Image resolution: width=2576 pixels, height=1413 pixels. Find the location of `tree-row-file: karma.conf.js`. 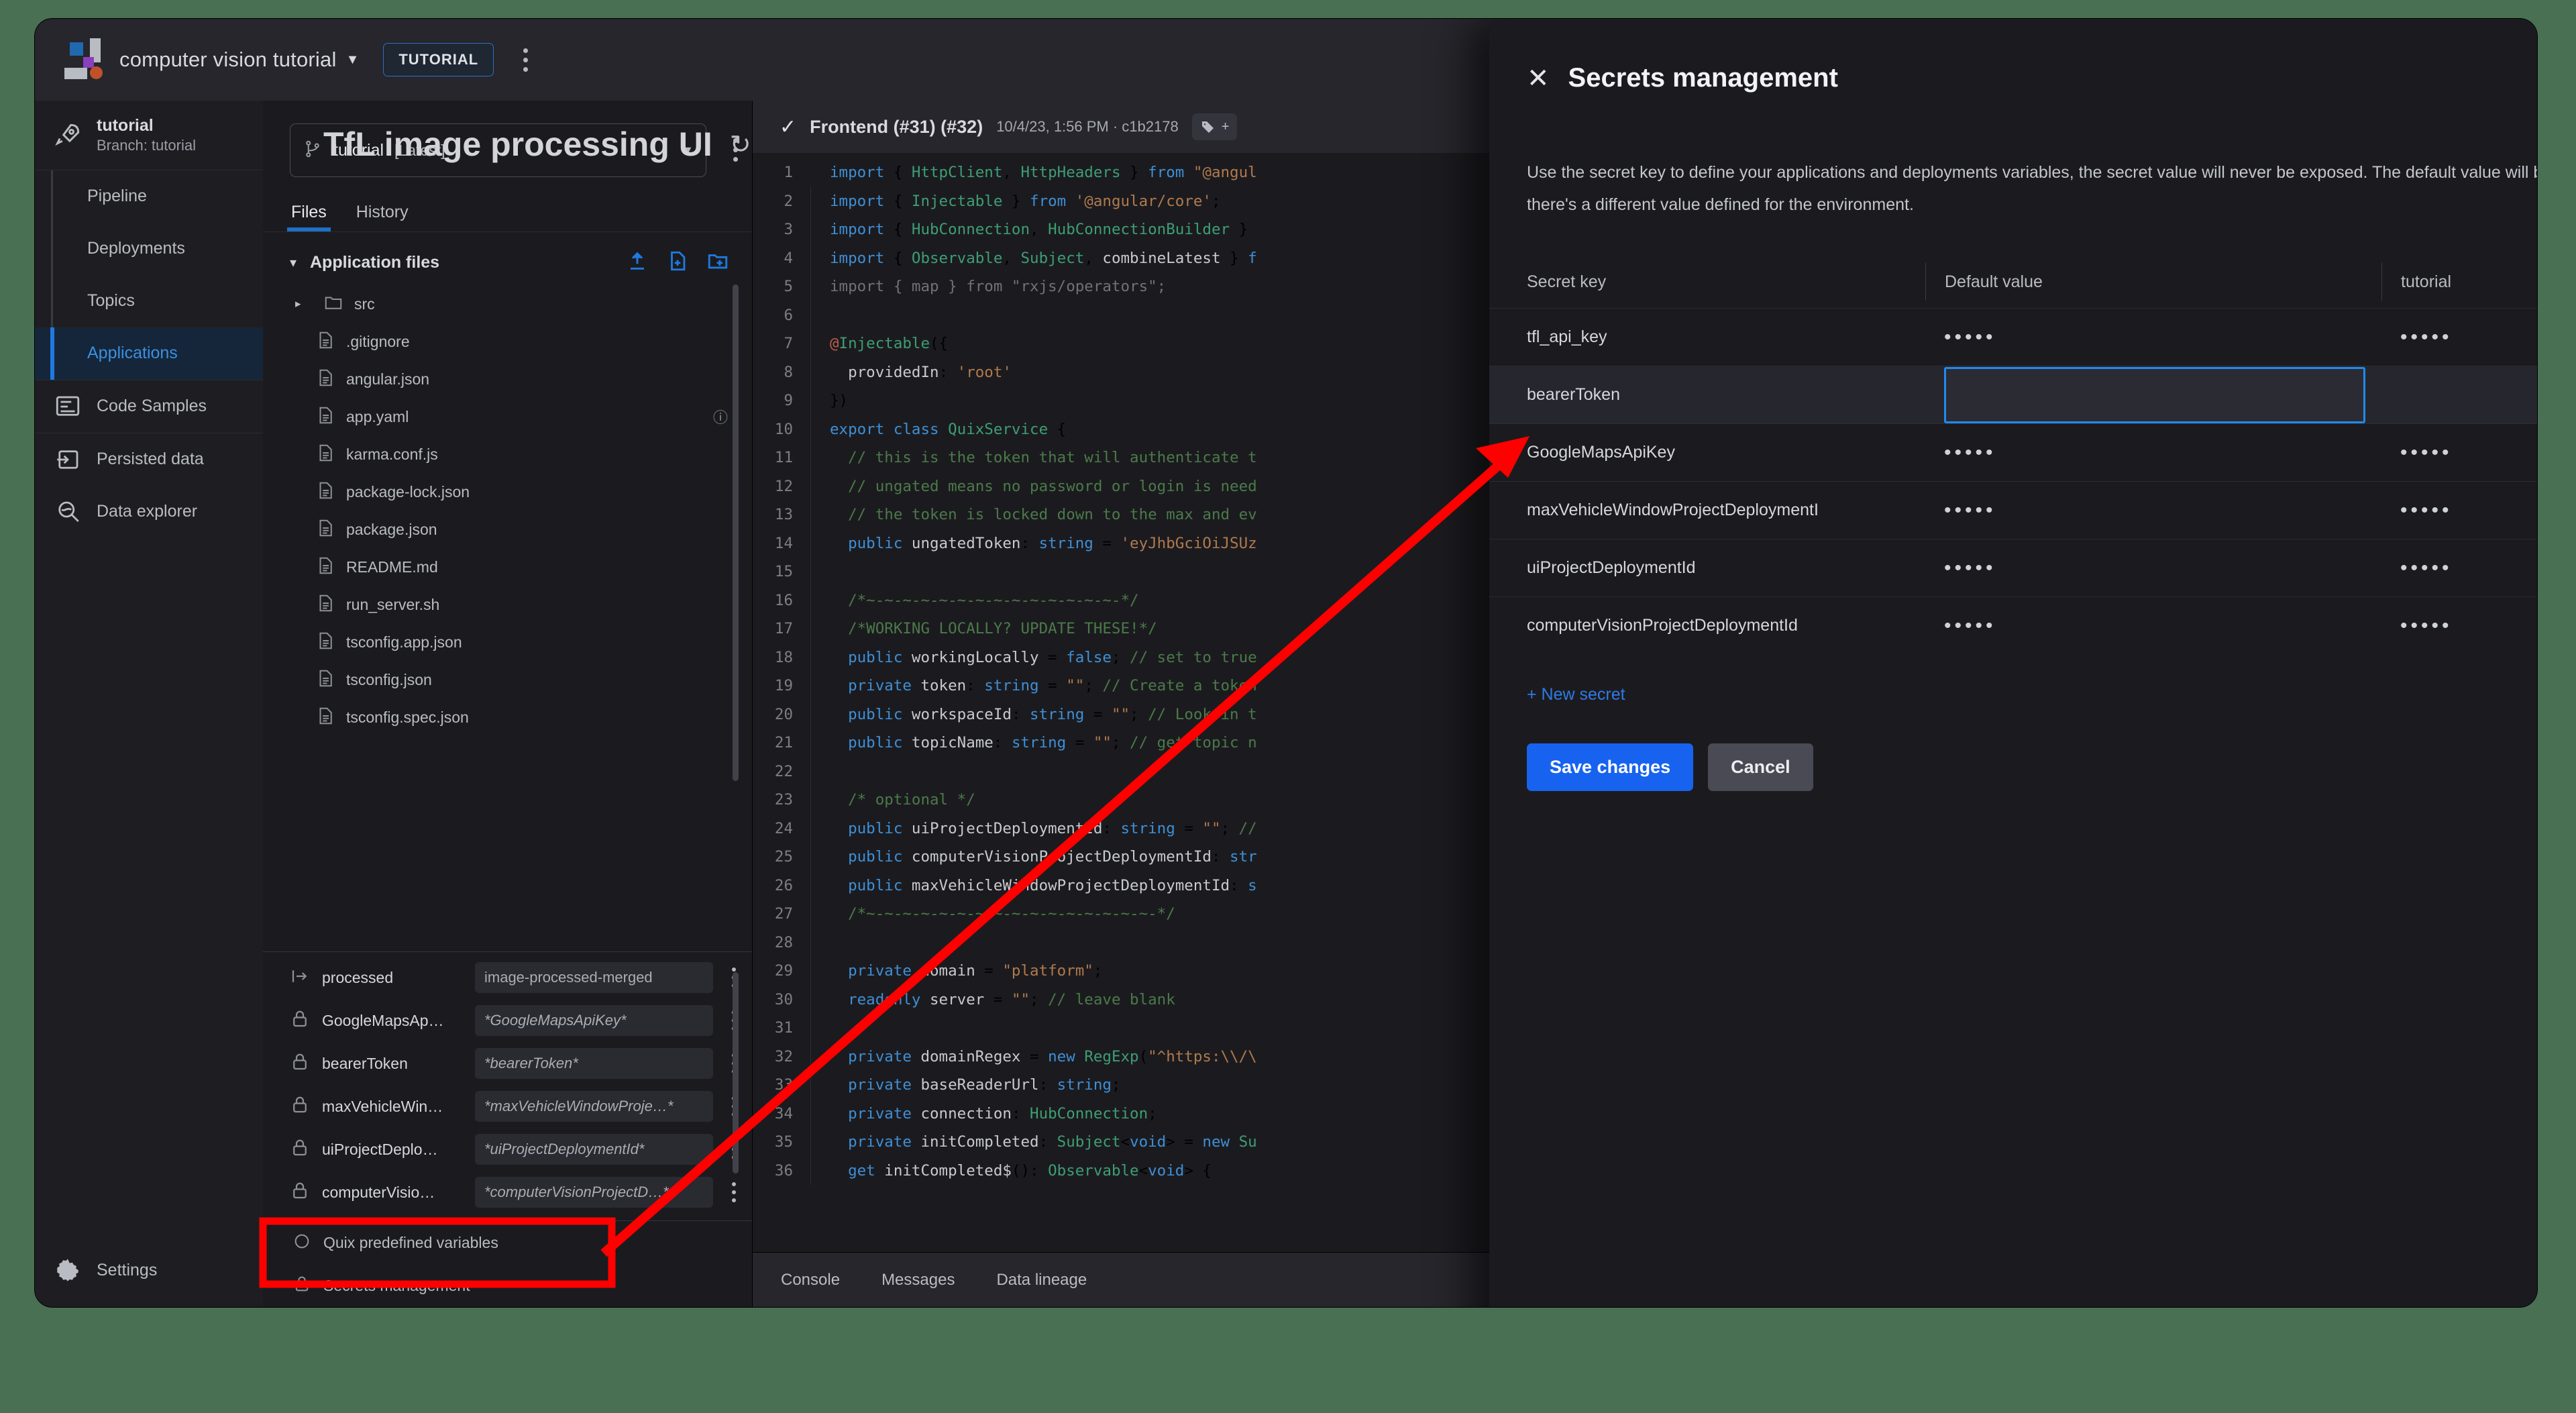

tree-row-file: karma.conf.js is located at coordinates (507, 454).